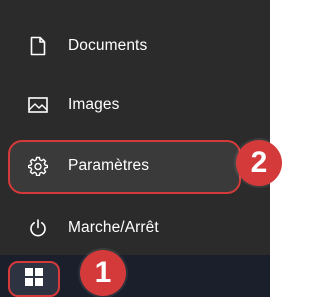  What do you see at coordinates (109, 165) in the screenshot?
I see `menu-item-label: Paramètres` at bounding box center [109, 165].